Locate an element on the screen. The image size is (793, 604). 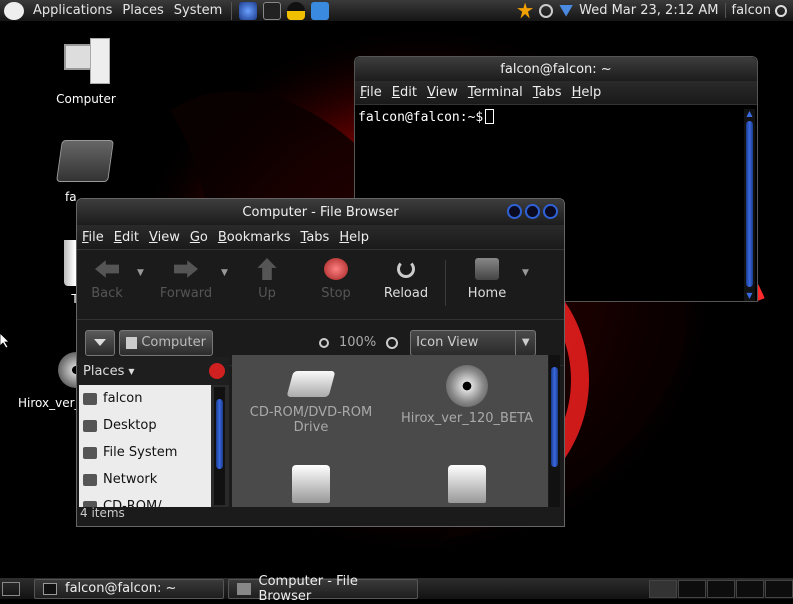
terminal-titlebar: falcon@falcon: ~ is located at coordinates (556, 69).